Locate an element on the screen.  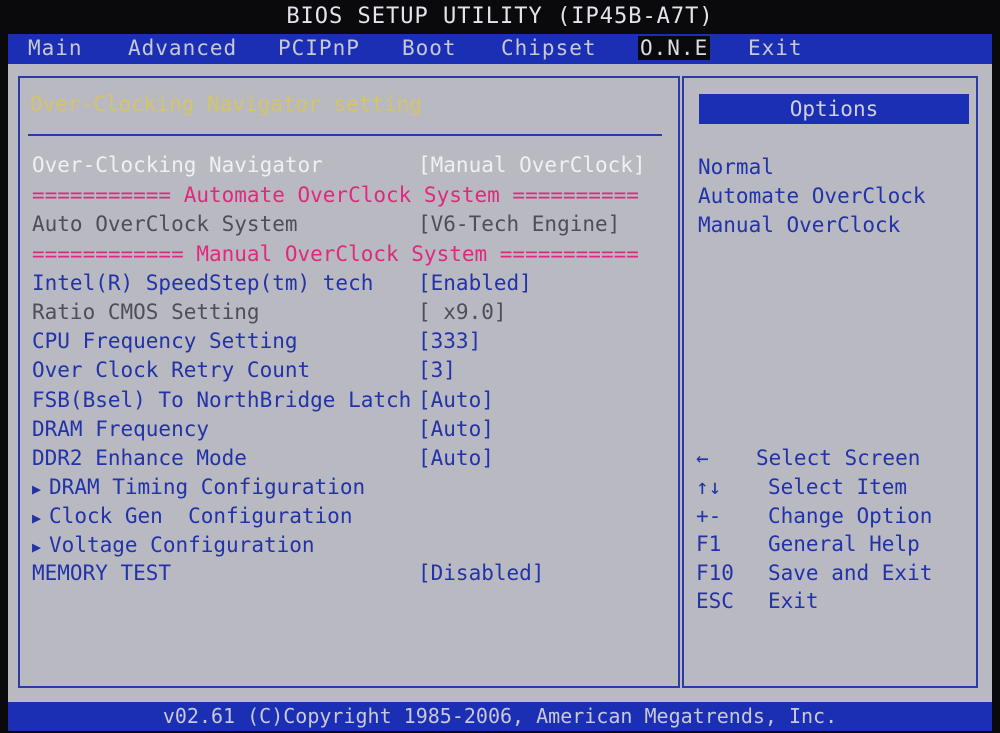
submenu-dram-timing: ▶ DRAM Timing Configuration is located at coordinates (198, 487).